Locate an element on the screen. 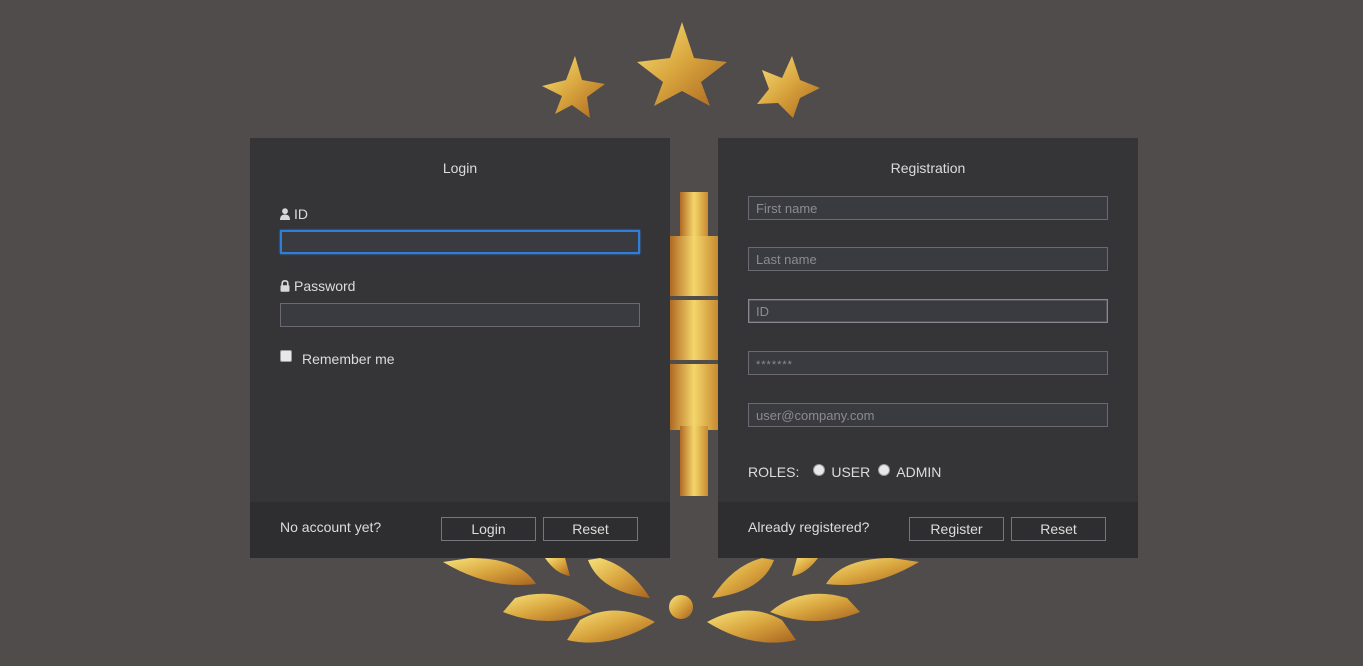  login-password-input is located at coordinates (460, 315).